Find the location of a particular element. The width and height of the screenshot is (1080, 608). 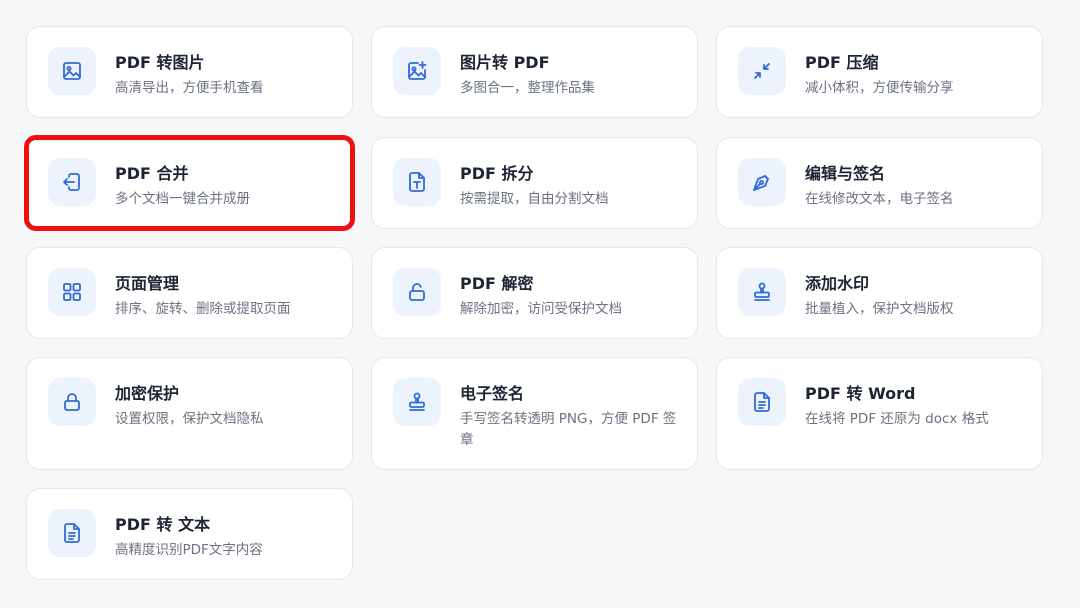

tool-card-pdf-decrypt: PDF 解密 解除加密，访问受保护文档 is located at coordinates (534, 293).